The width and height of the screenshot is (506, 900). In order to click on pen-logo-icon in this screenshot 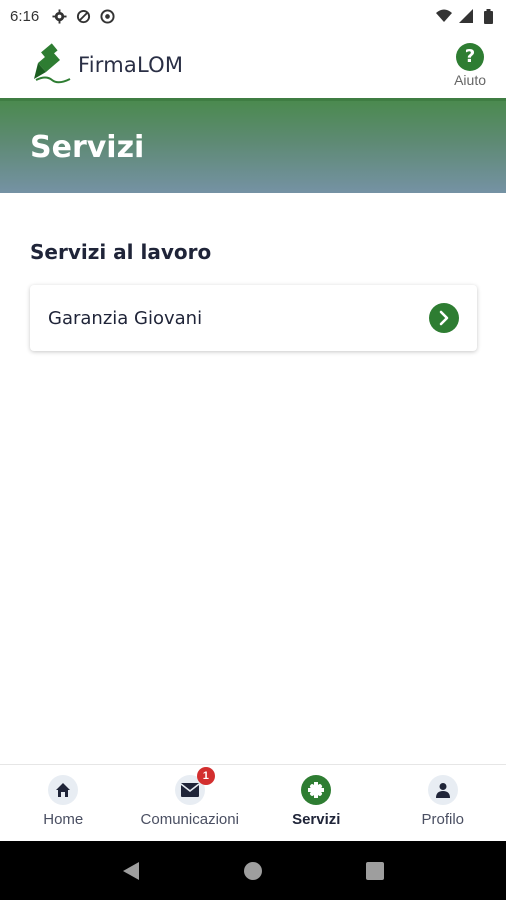, I will do `click(53, 65)`.